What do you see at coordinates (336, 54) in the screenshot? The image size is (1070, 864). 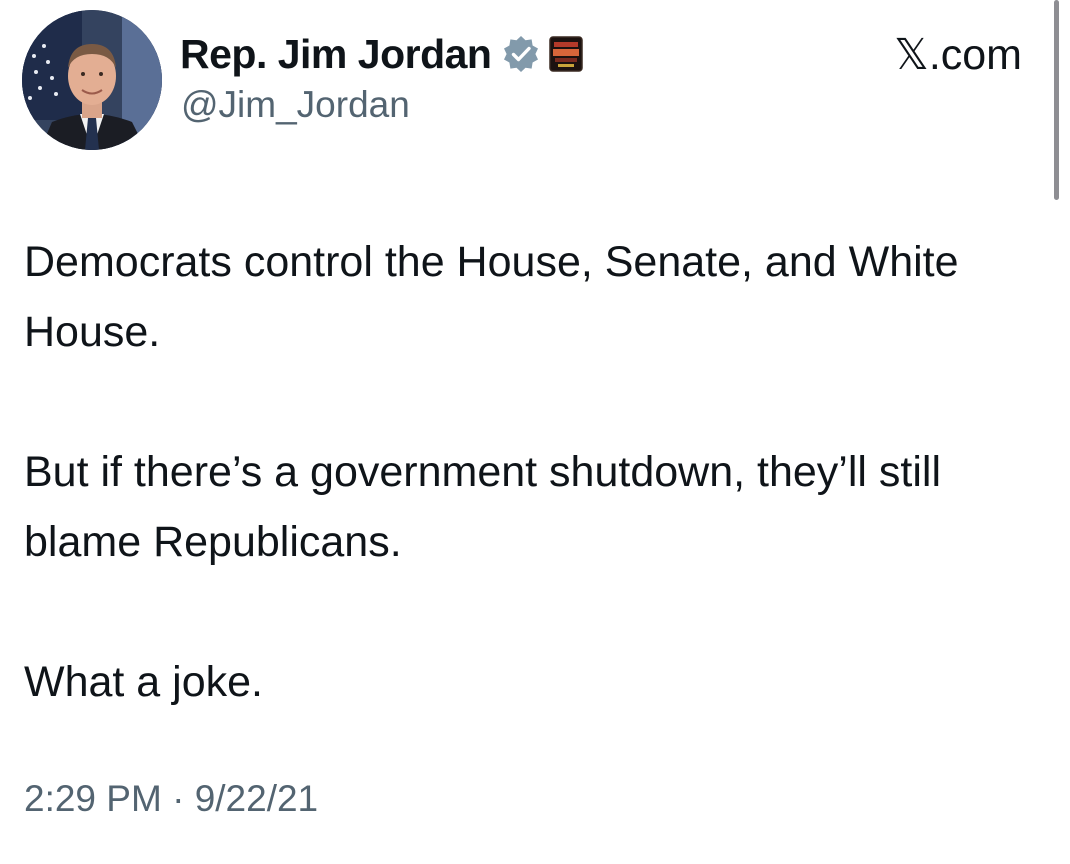 I see `author-display-name: Rep. Jim Jordan` at bounding box center [336, 54].